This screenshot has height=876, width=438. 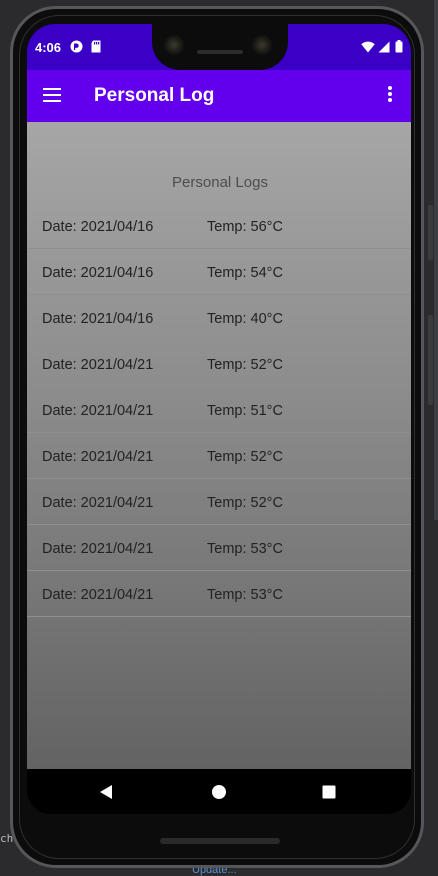 I want to click on home-icon, so click(x=219, y=792).